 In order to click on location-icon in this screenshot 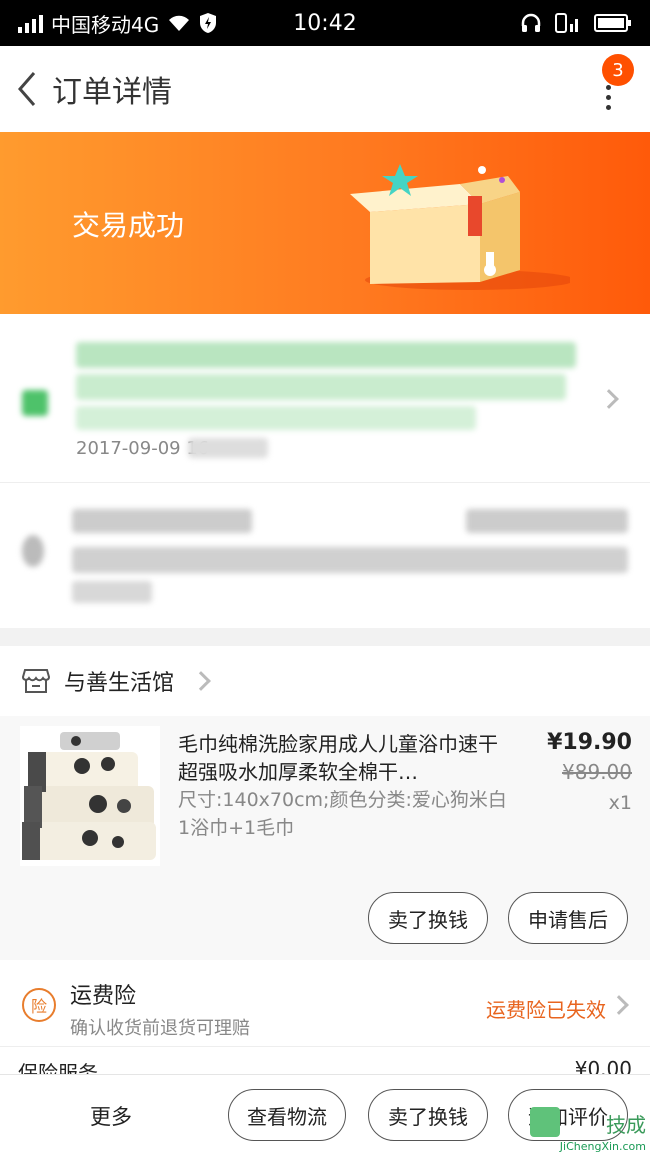, I will do `click(33, 551)`.